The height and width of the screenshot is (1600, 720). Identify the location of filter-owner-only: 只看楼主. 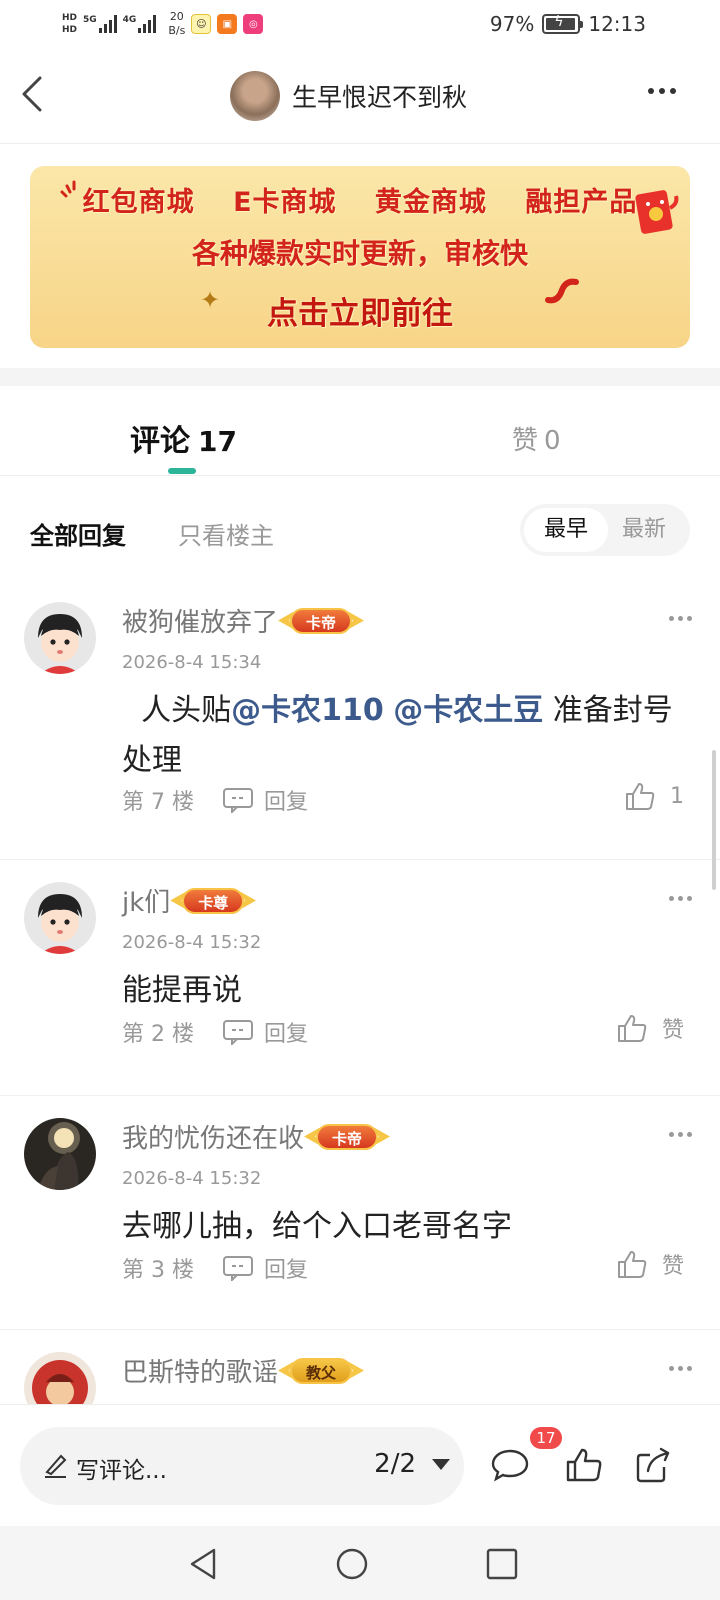
(226, 533).